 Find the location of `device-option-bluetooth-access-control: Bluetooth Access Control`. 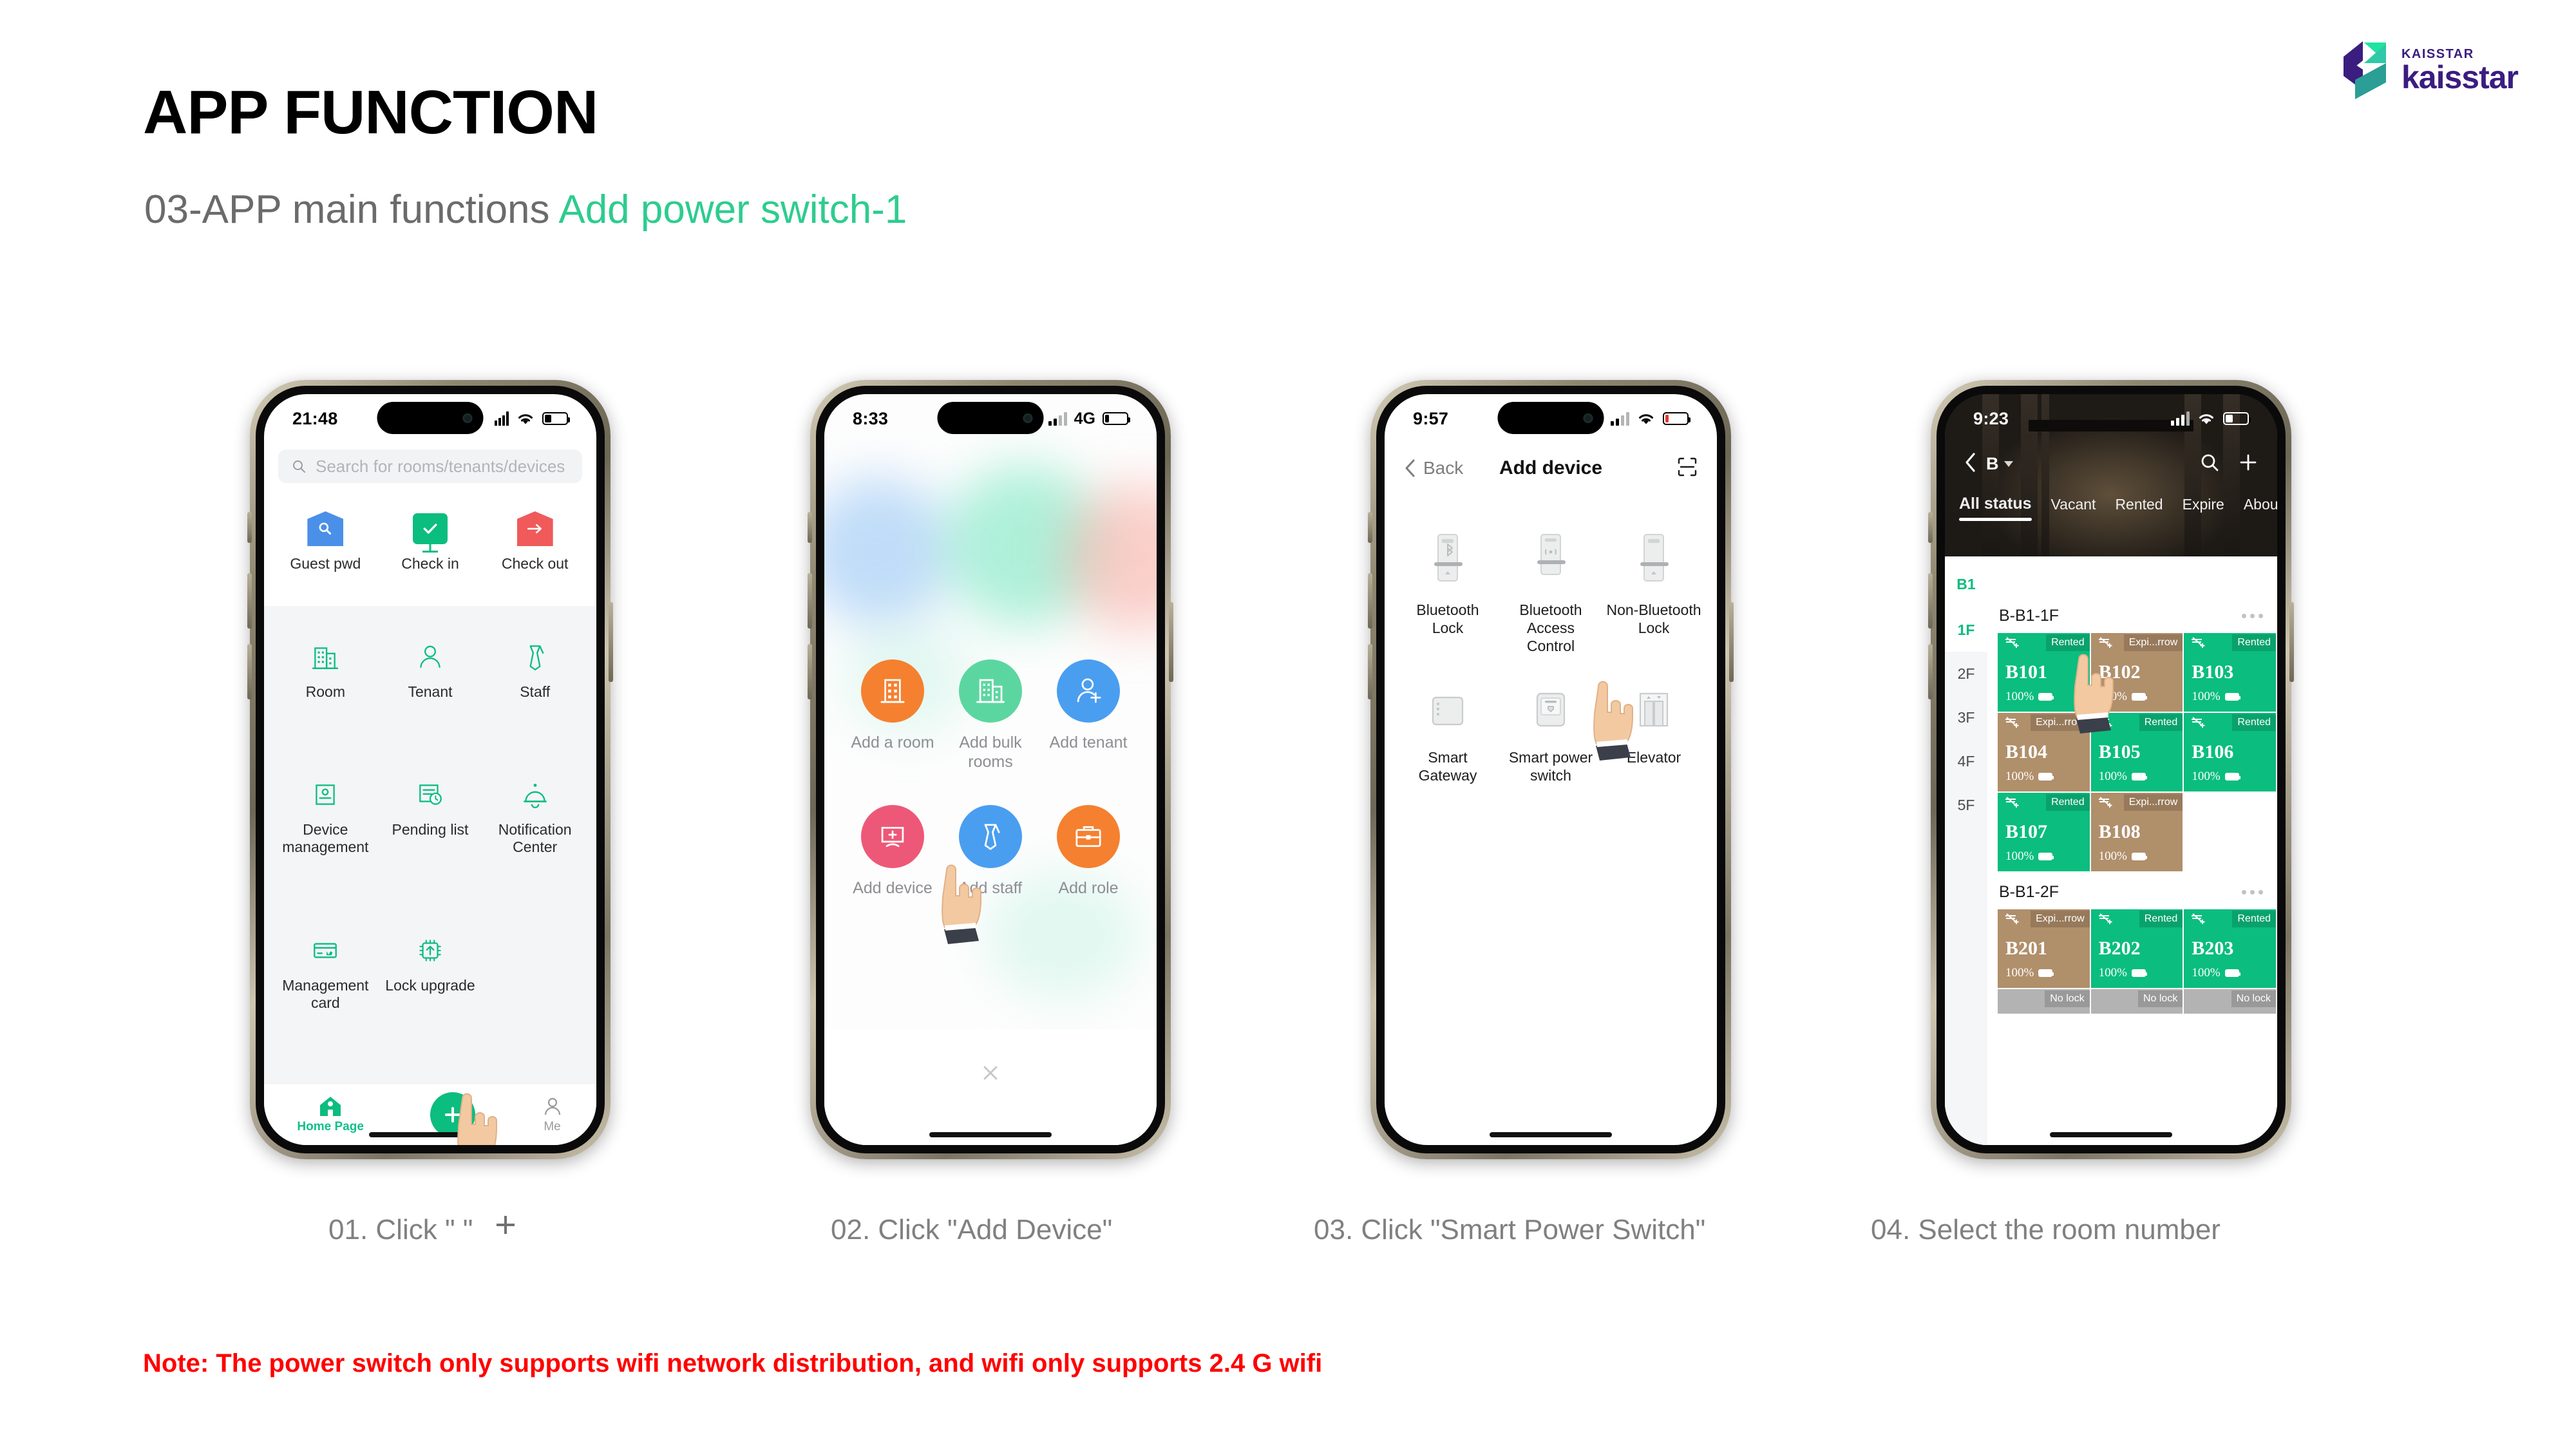

device-option-bluetooth-access-control: Bluetooth Access Control is located at coordinates (1550, 599).